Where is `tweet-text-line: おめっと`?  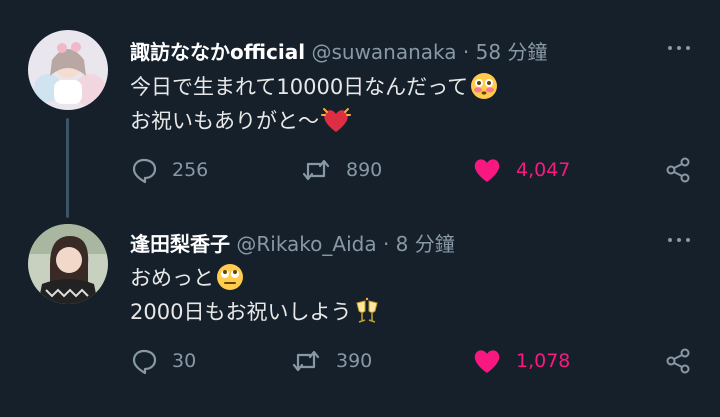
tweet-text-line: おめっと is located at coordinates (187, 279).